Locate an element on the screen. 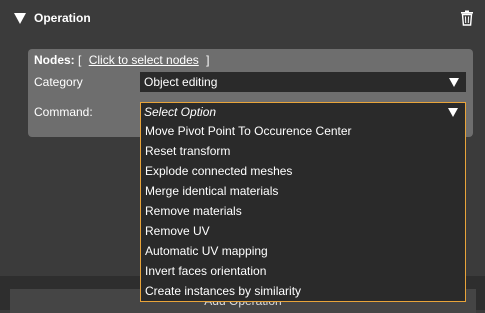 The image size is (485, 313). menu-item: Invert faces orientation is located at coordinates (303, 271).